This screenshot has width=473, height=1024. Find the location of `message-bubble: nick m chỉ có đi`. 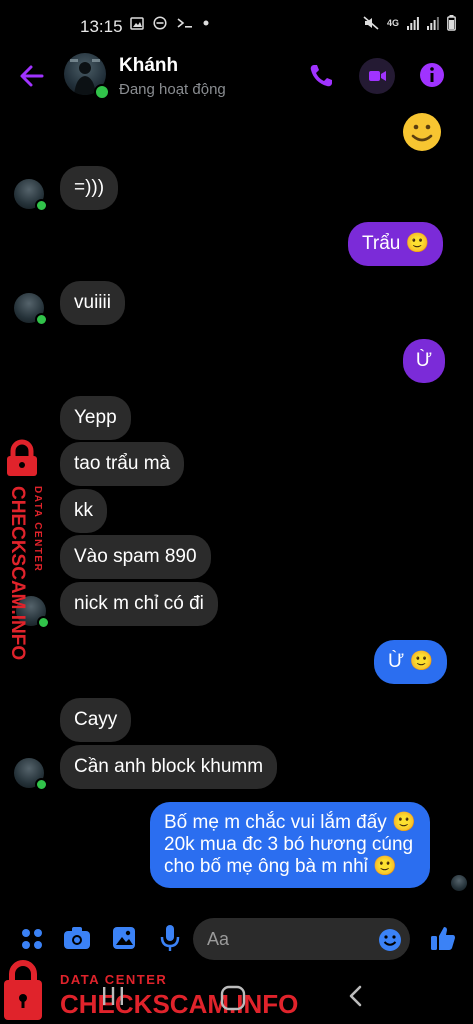

message-bubble: nick m chỉ có đi is located at coordinates (139, 604).